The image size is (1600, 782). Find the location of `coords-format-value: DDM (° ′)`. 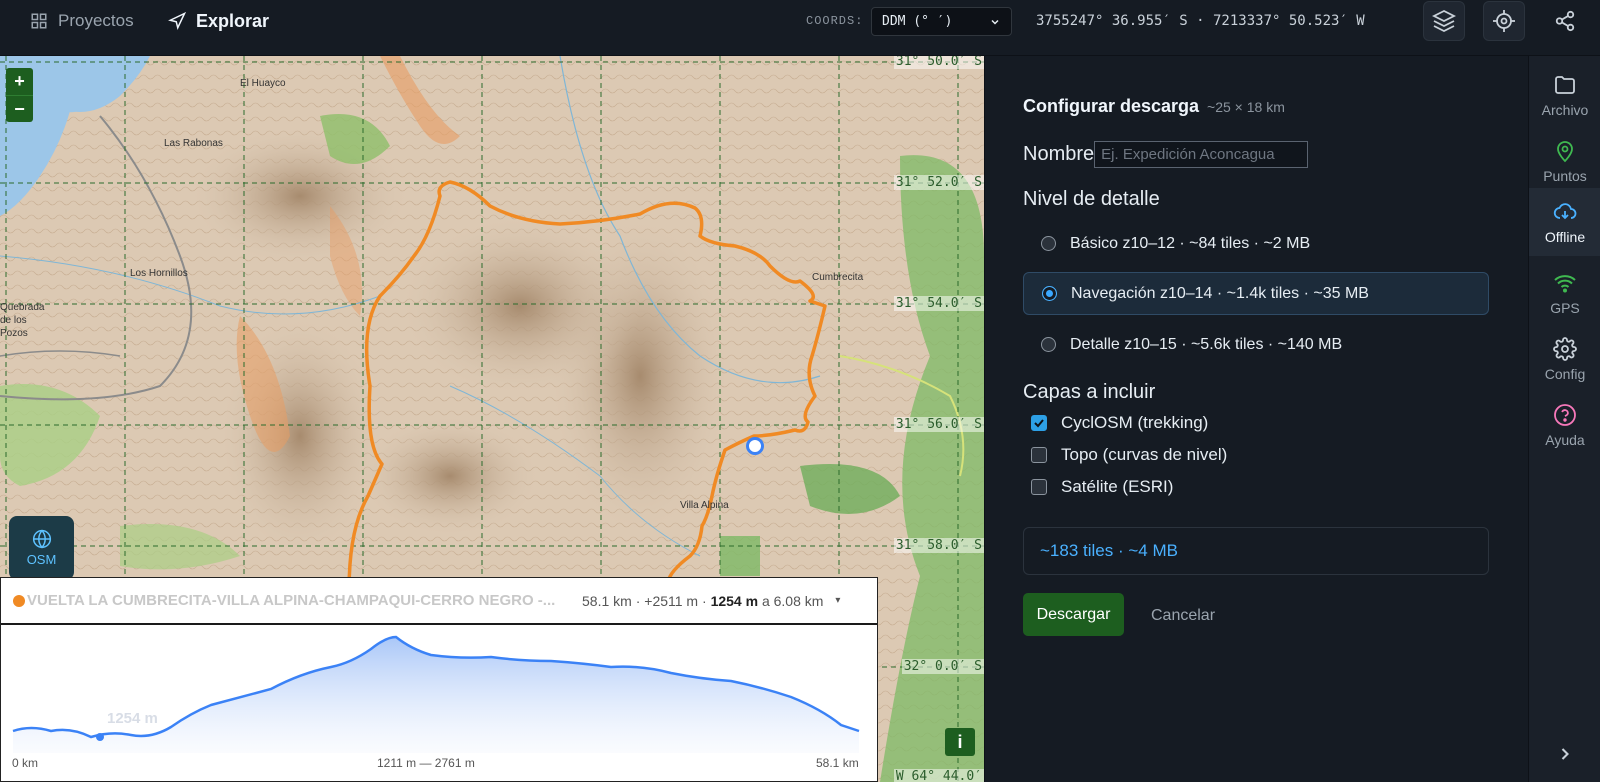

coords-format-value: DDM (° ′) is located at coordinates (917, 21).